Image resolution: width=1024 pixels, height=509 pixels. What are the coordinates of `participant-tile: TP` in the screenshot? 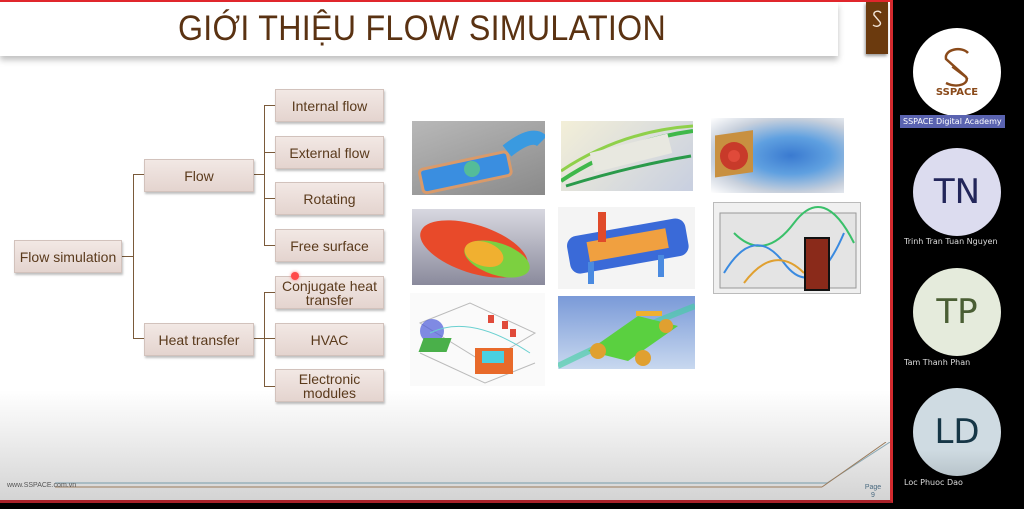 It's located at (962, 312).